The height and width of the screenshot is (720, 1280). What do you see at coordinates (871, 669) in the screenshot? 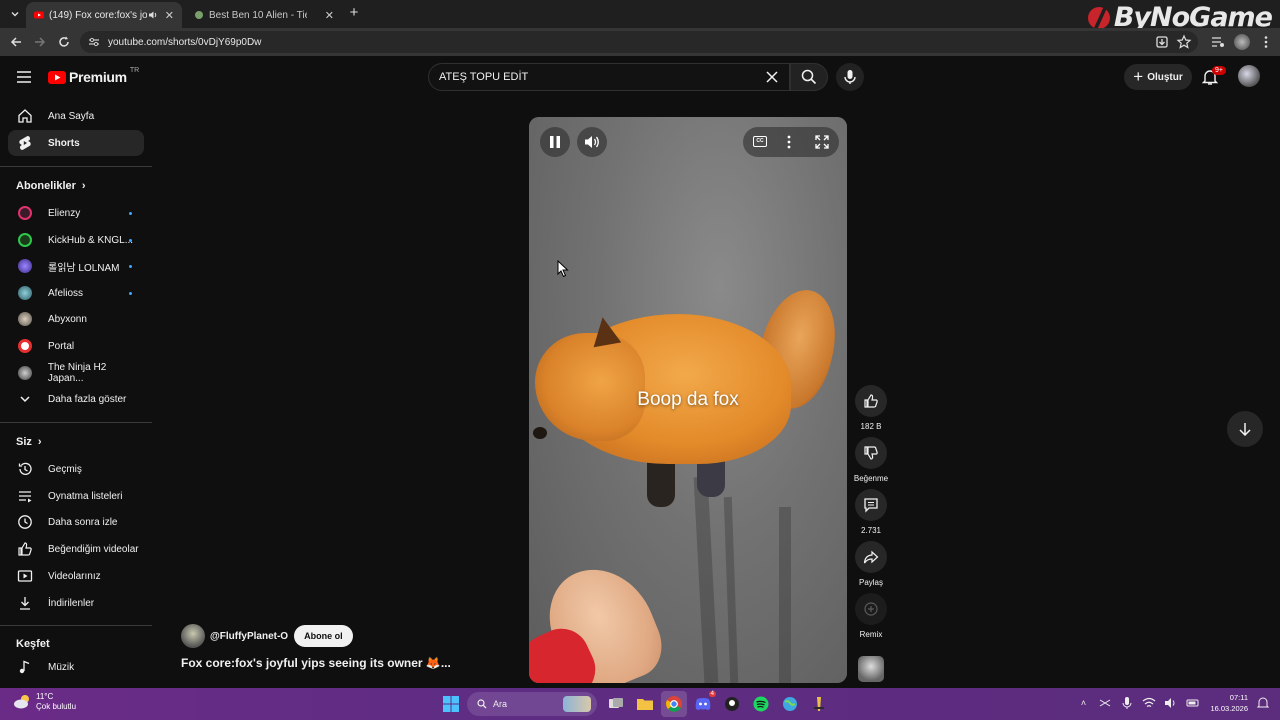
I see `sound-thumbnail` at bounding box center [871, 669].